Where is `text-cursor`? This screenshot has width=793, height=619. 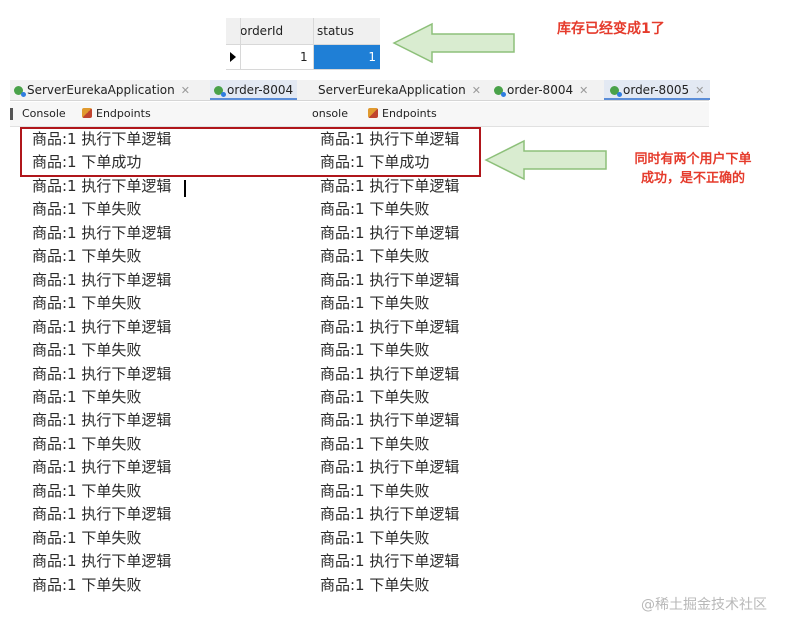
text-cursor is located at coordinates (185, 188).